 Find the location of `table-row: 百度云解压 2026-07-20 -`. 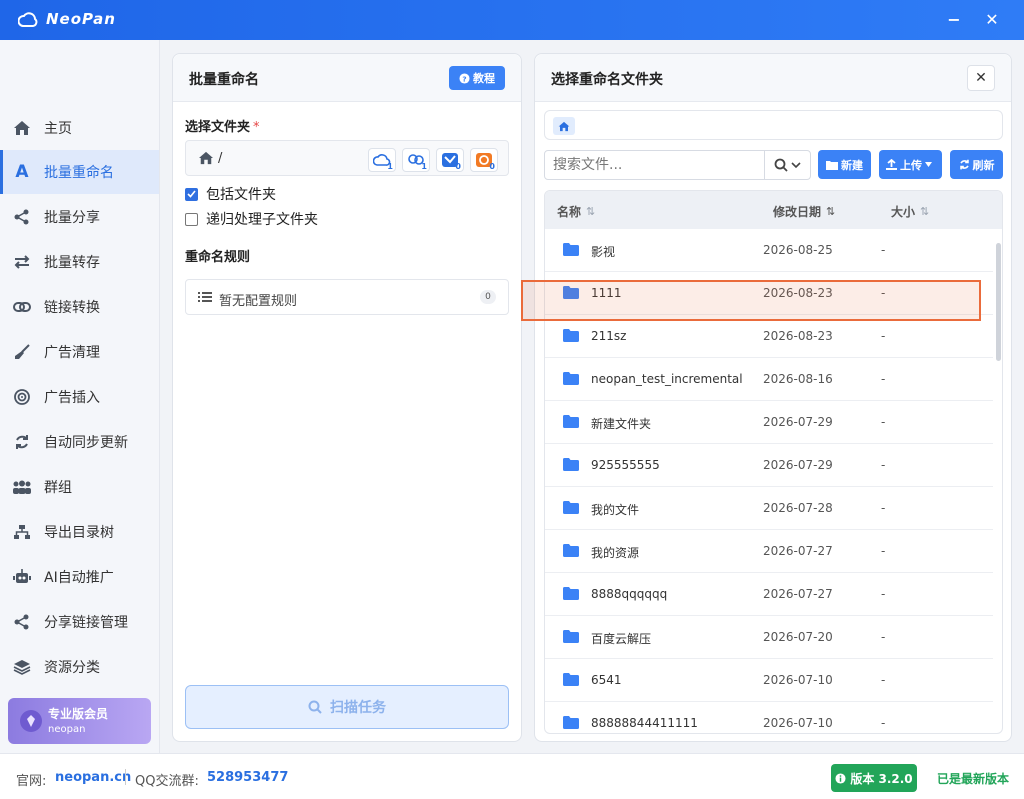

table-row: 百度云解压 2026-07-20 - is located at coordinates (769, 637).